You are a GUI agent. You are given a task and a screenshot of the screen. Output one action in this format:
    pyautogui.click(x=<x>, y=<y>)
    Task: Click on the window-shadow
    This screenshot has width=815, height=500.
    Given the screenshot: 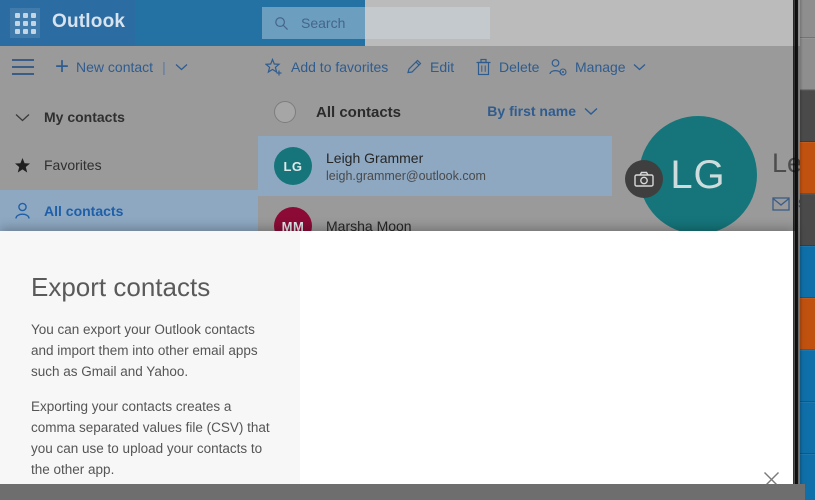 What is the action you would take?
    pyautogui.click(x=798, y=250)
    